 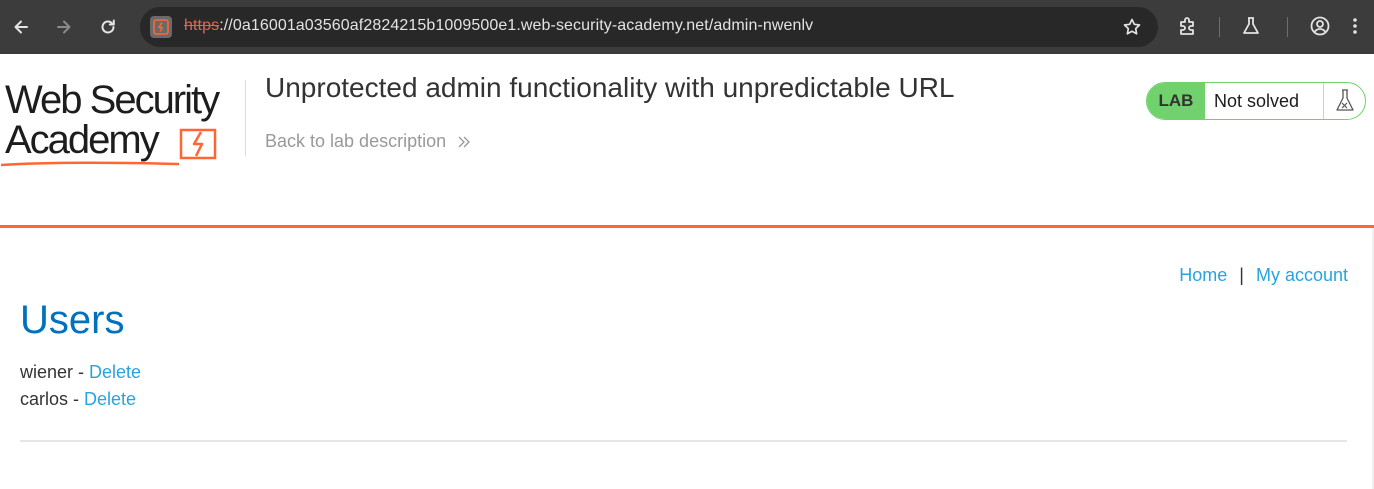 What do you see at coordinates (1176, 101) in the screenshot?
I see `lab-badge: LAB` at bounding box center [1176, 101].